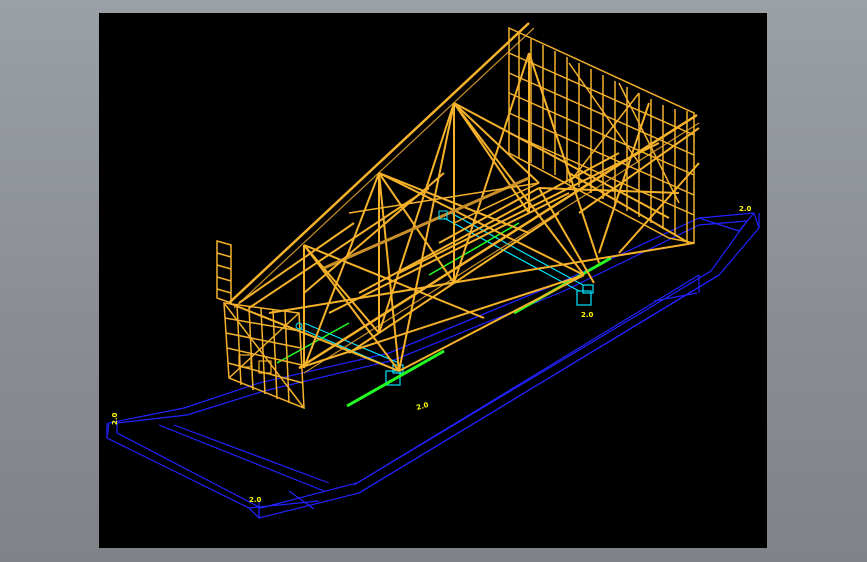  What do you see at coordinates (745, 209) in the screenshot?
I see `dimension-label-corner: 2.0` at bounding box center [745, 209].